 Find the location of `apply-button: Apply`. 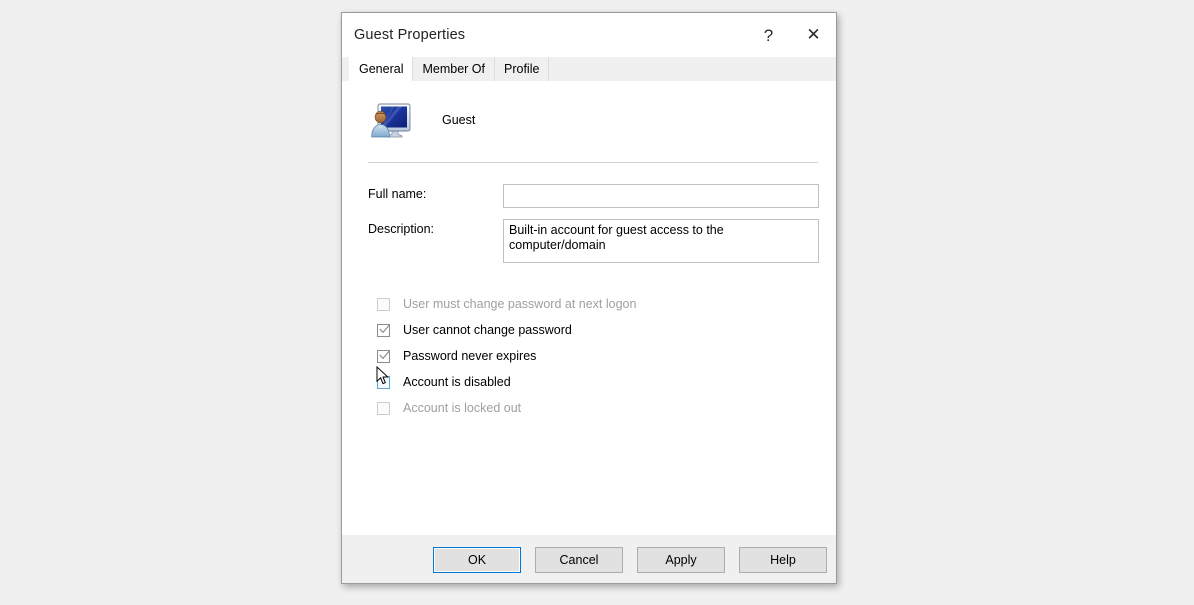

apply-button: Apply is located at coordinates (681, 559).